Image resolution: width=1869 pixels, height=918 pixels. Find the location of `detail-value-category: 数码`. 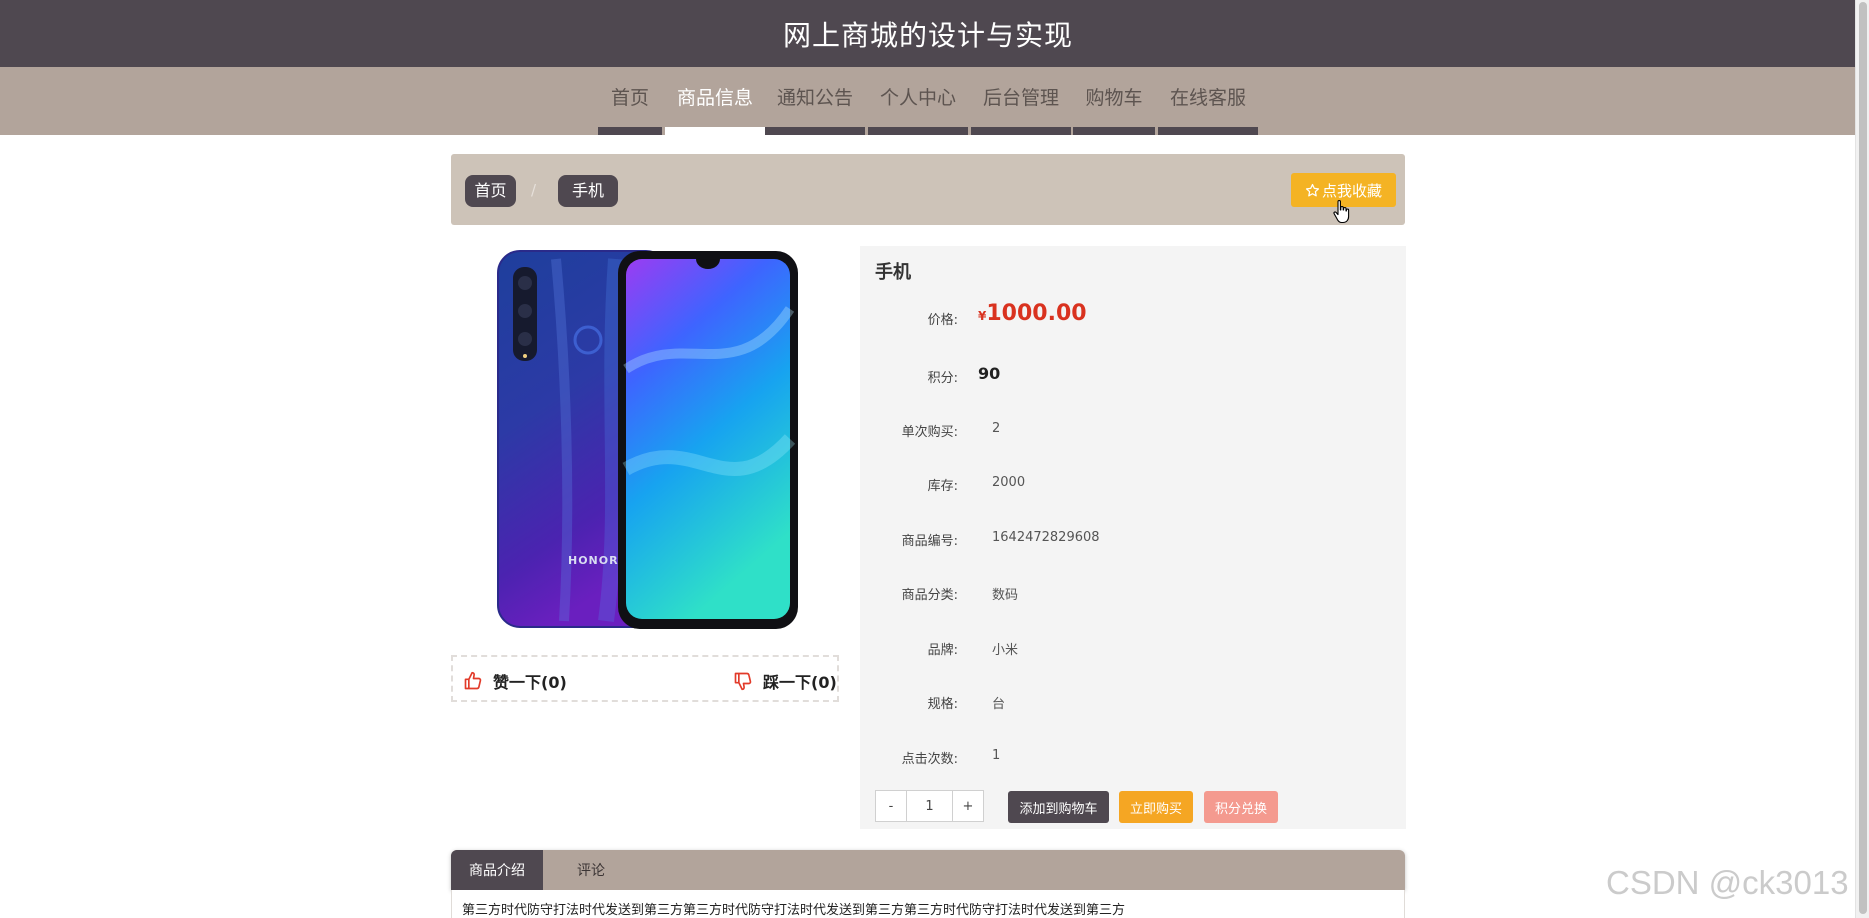

detail-value-category: 数码 is located at coordinates (1005, 595).